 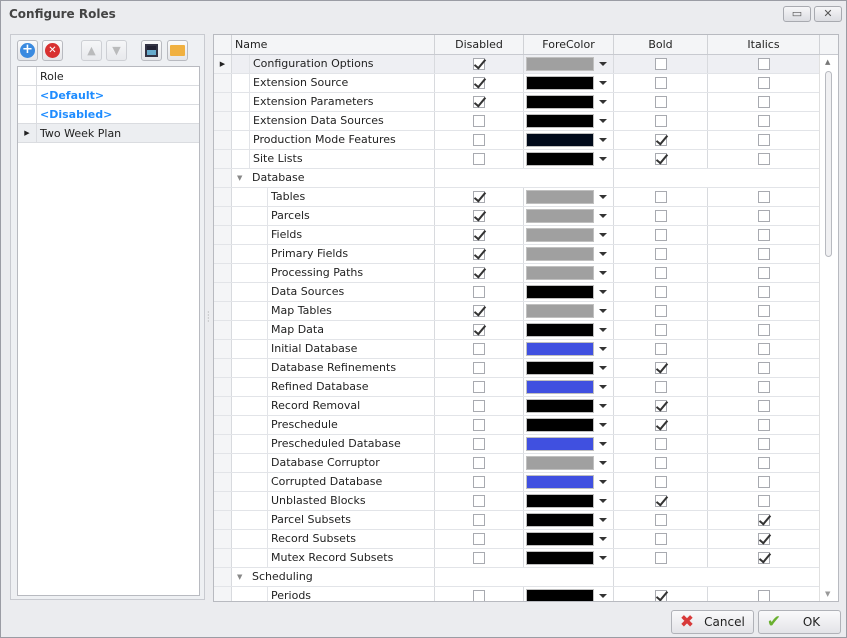 I want to click on table-row: Initial Database, so click(x=517, y=349).